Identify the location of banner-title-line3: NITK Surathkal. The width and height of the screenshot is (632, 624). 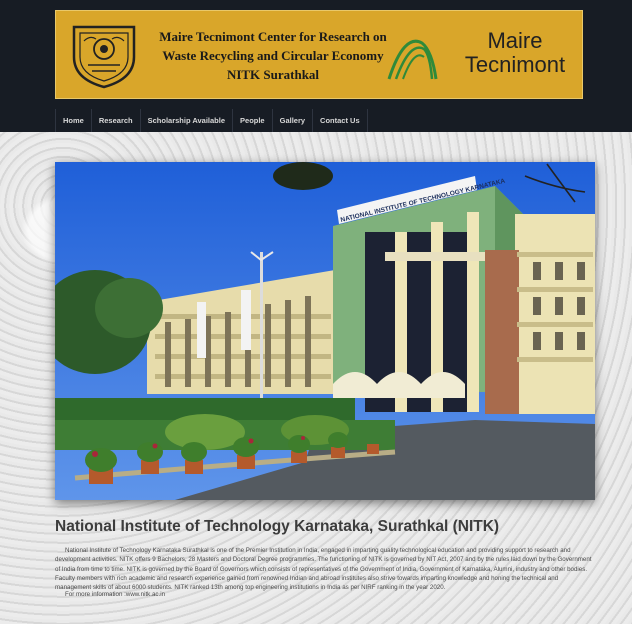
(273, 74).